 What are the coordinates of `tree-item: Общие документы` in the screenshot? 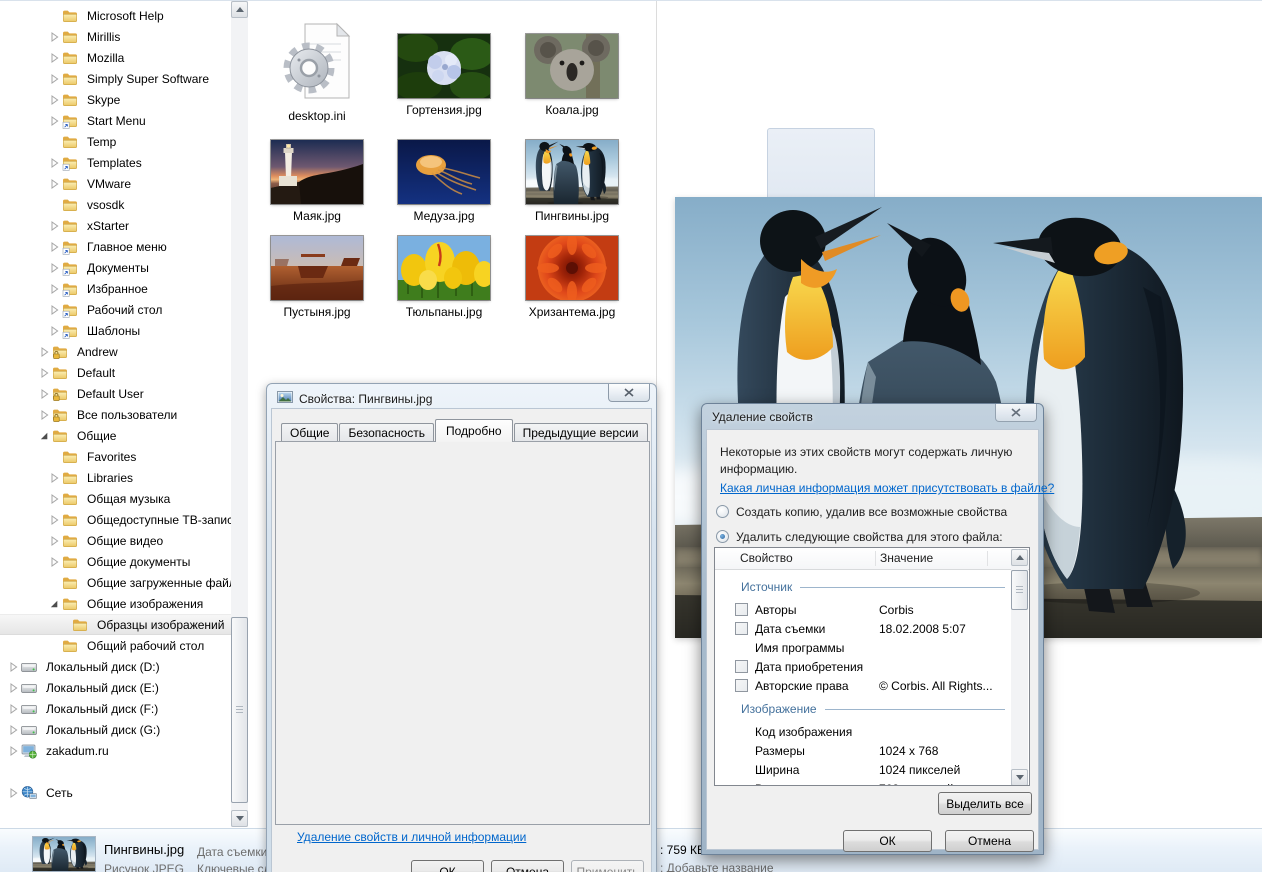 It's located at (115, 561).